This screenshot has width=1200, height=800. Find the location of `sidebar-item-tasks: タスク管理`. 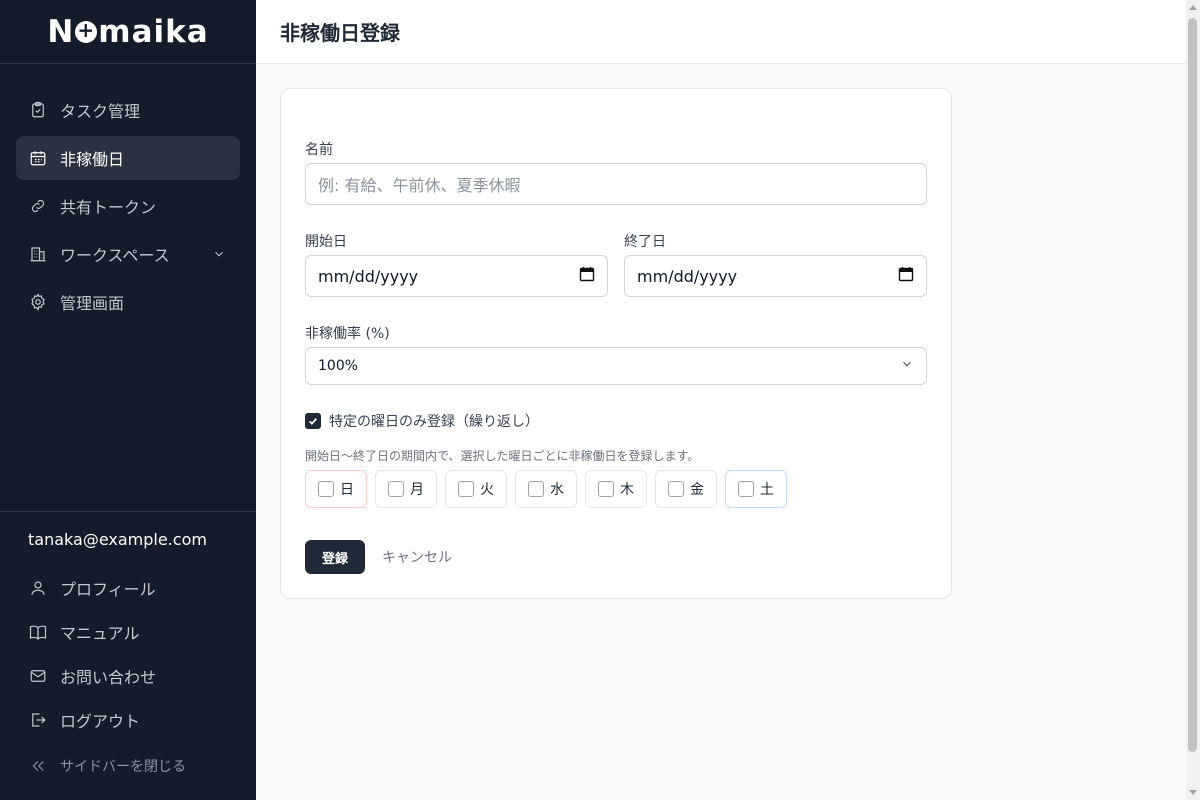

sidebar-item-tasks: タスク管理 is located at coordinates (128, 110).